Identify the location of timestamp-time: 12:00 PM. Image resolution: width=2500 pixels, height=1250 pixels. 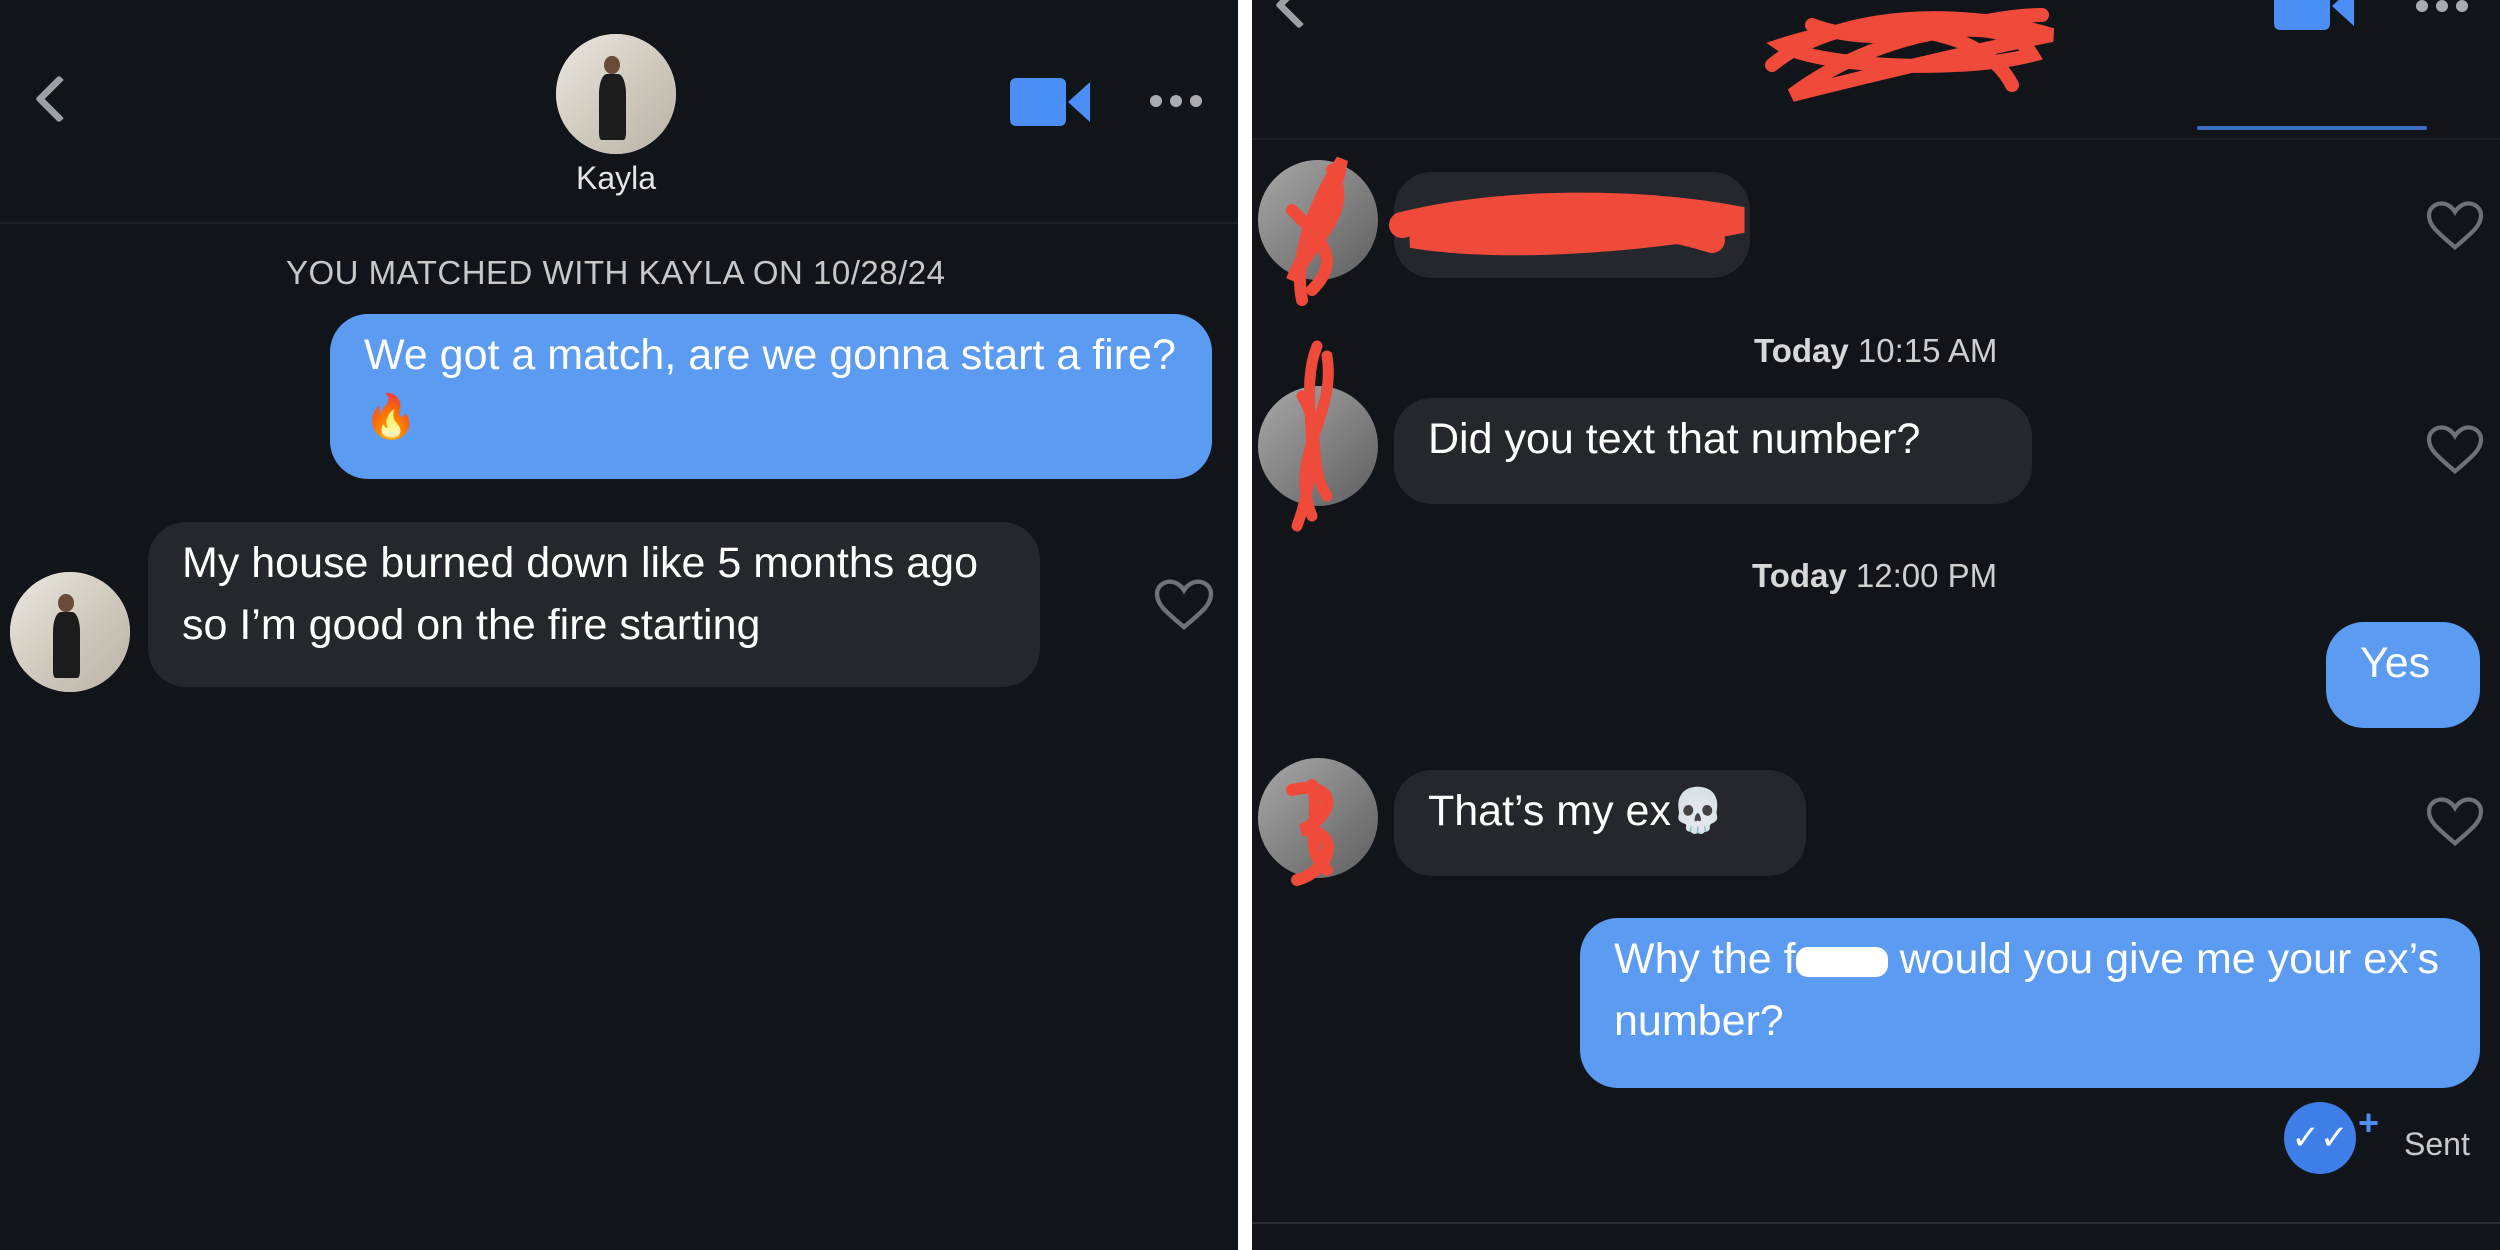
(1926, 575).